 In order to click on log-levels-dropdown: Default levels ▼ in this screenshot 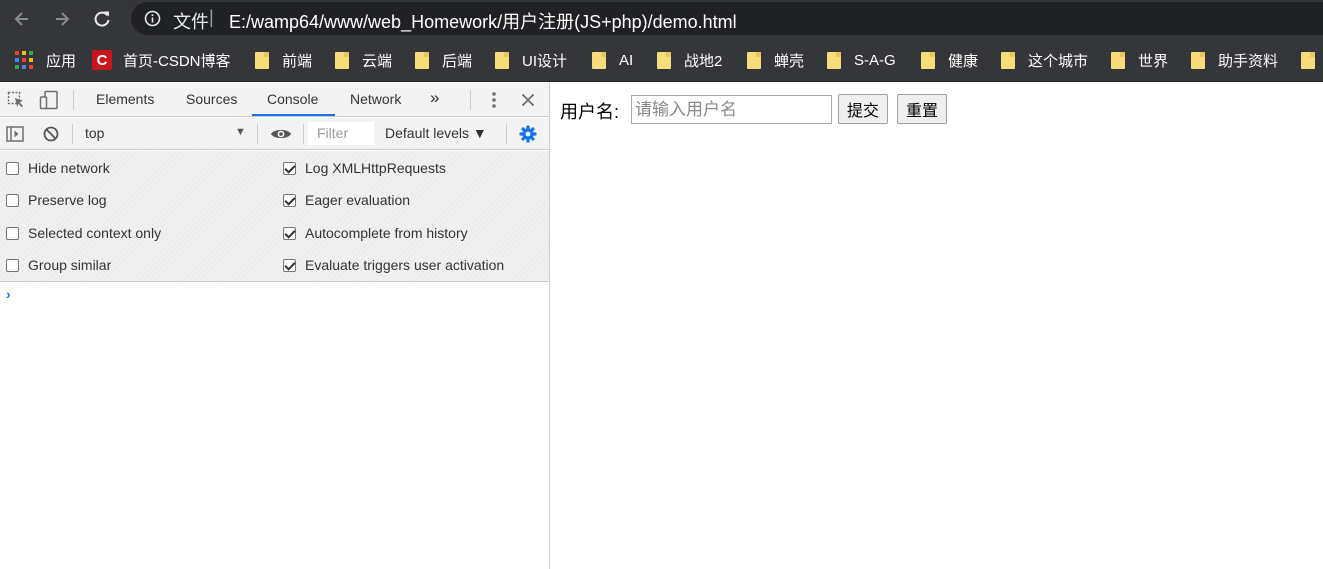, I will do `click(436, 133)`.